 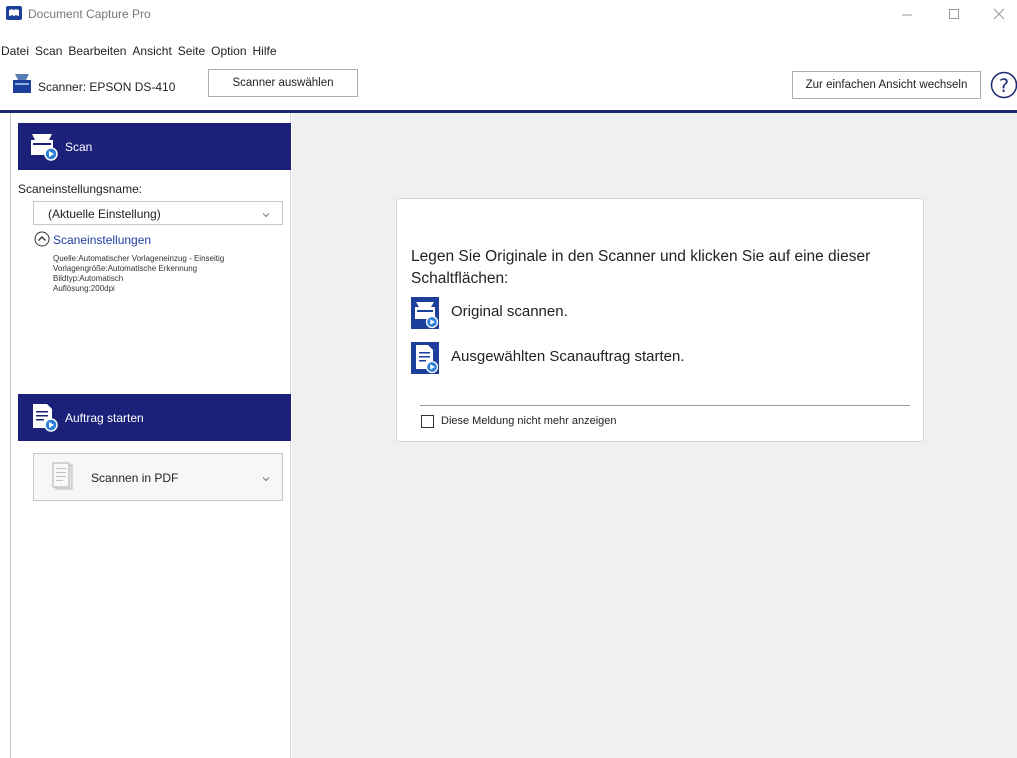 What do you see at coordinates (89, 14) in the screenshot?
I see `window-title: Document Capture Pro` at bounding box center [89, 14].